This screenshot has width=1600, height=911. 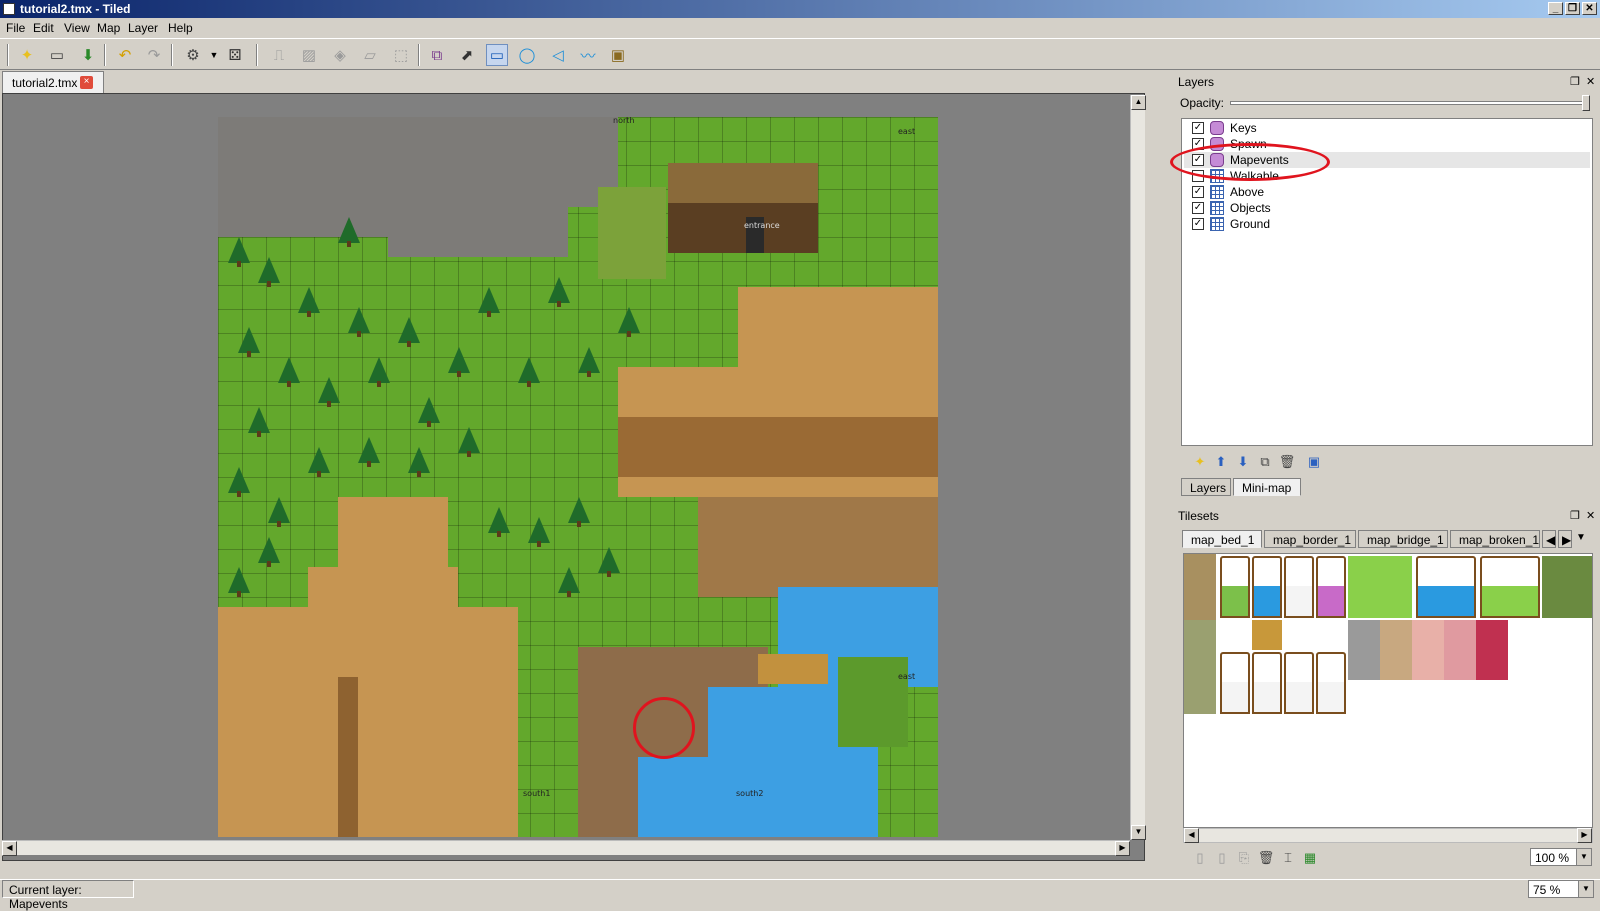 What do you see at coordinates (1200, 462) in the screenshot?
I see `add-layer-icon: ✦` at bounding box center [1200, 462].